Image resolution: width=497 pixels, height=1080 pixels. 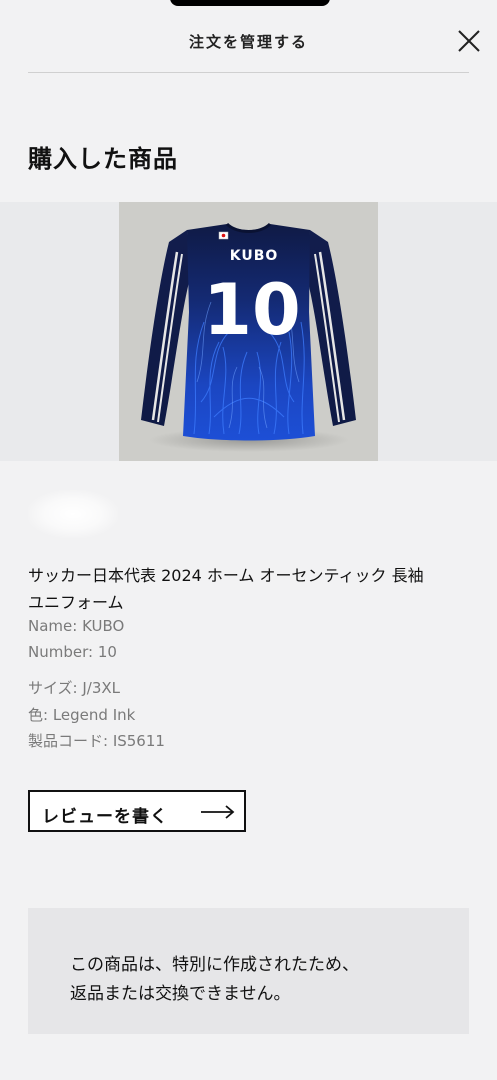 What do you see at coordinates (76, 602) in the screenshot?
I see `product-name-line2: ユニフォーム` at bounding box center [76, 602].